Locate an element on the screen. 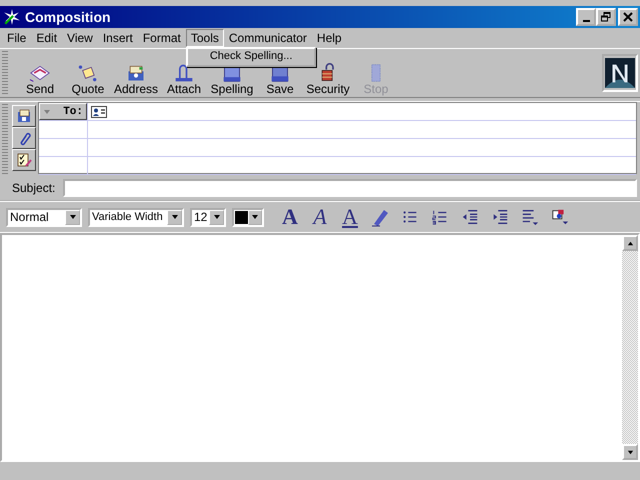 Image resolution: width=640 pixels, height=480 pixels. toolbar-button: Security is located at coordinates (328, 79).